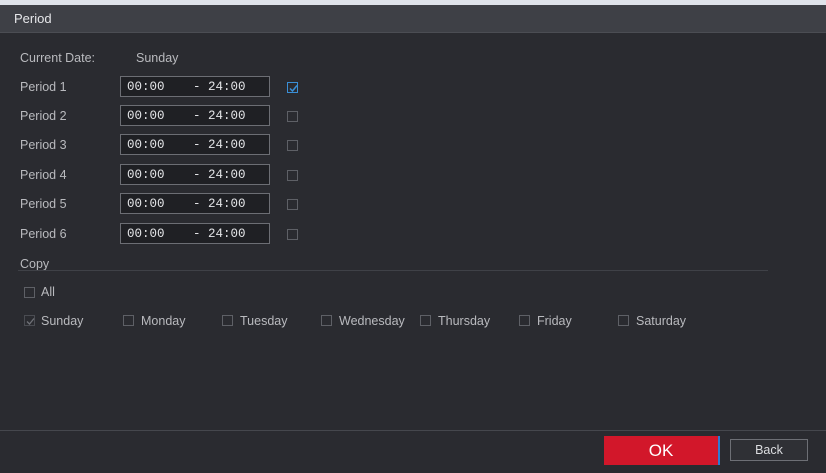 The height and width of the screenshot is (473, 826). Describe the element at coordinates (425, 320) in the screenshot. I see `copy-thursday-checkbox` at that location.